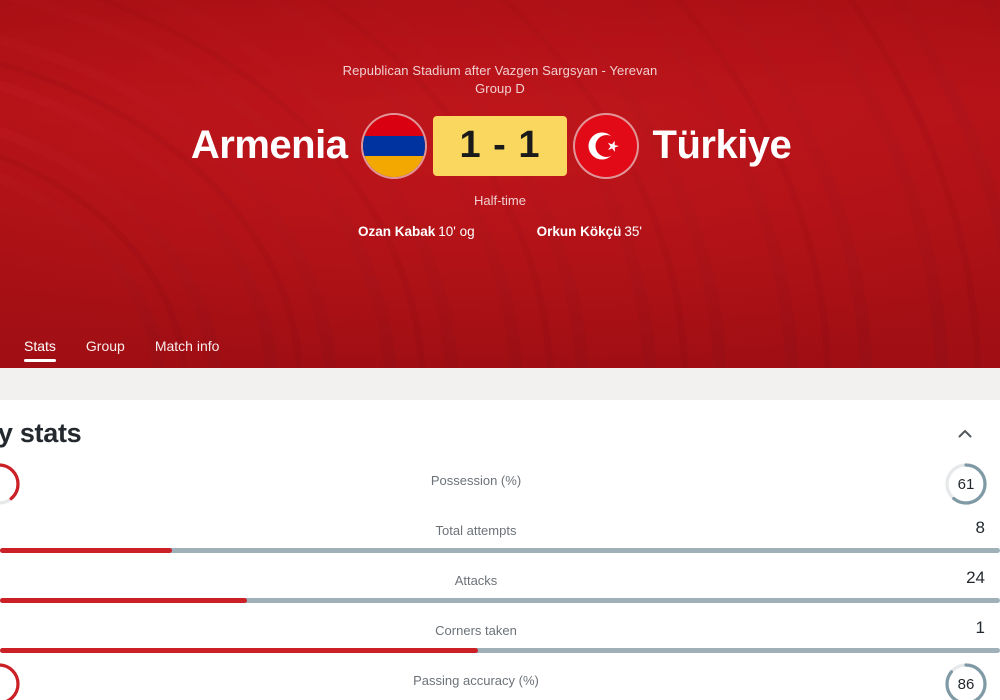  What do you see at coordinates (722, 145) in the screenshot?
I see `away-team-name: Türkiye` at bounding box center [722, 145].